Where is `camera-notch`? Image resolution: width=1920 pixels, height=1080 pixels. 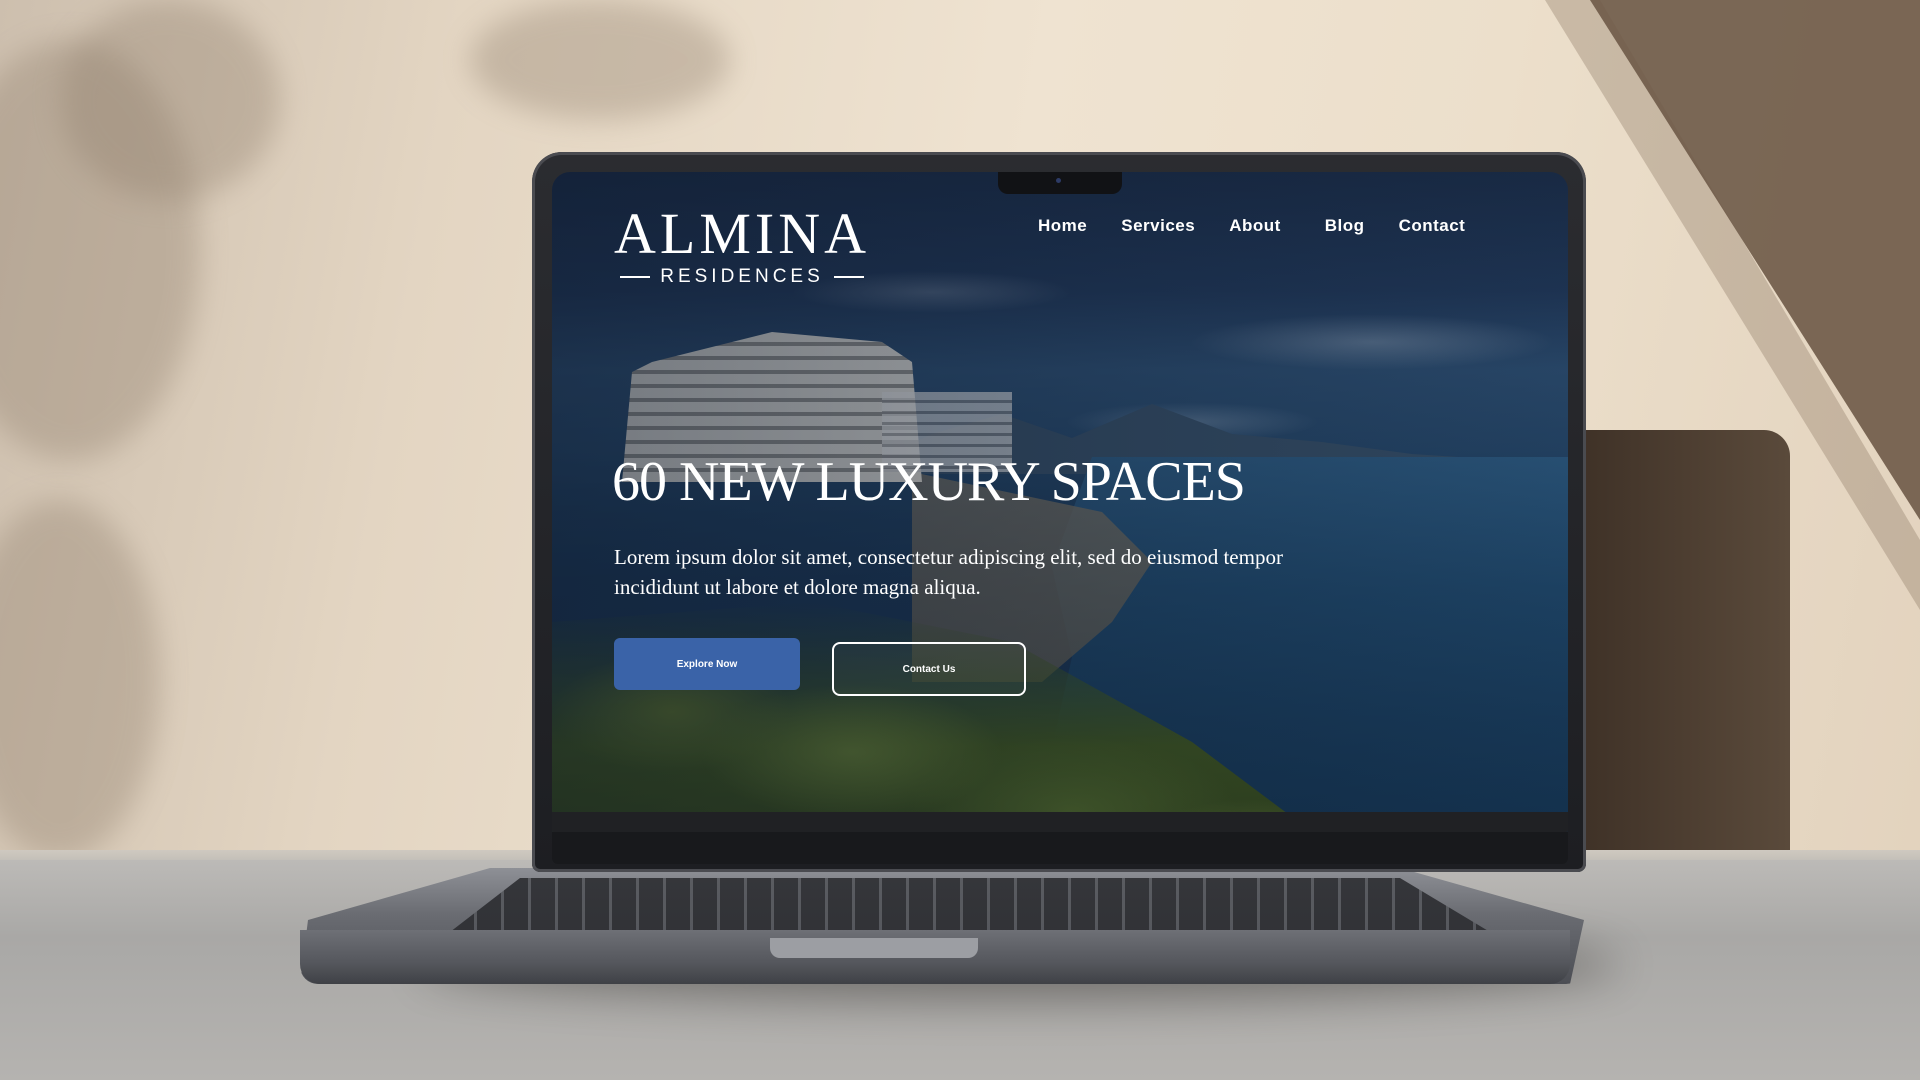
camera-notch is located at coordinates (1060, 183).